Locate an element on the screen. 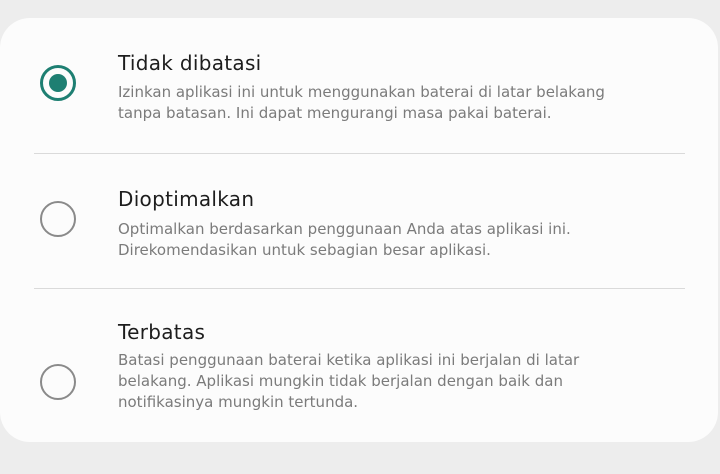  option-title: Tidak dibatasi is located at coordinates (190, 63).